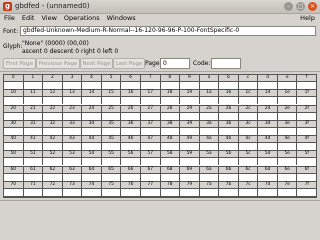 The width and height of the screenshot is (320, 240). What do you see at coordinates (226, 63) in the screenshot?
I see `code-input` at bounding box center [226, 63].